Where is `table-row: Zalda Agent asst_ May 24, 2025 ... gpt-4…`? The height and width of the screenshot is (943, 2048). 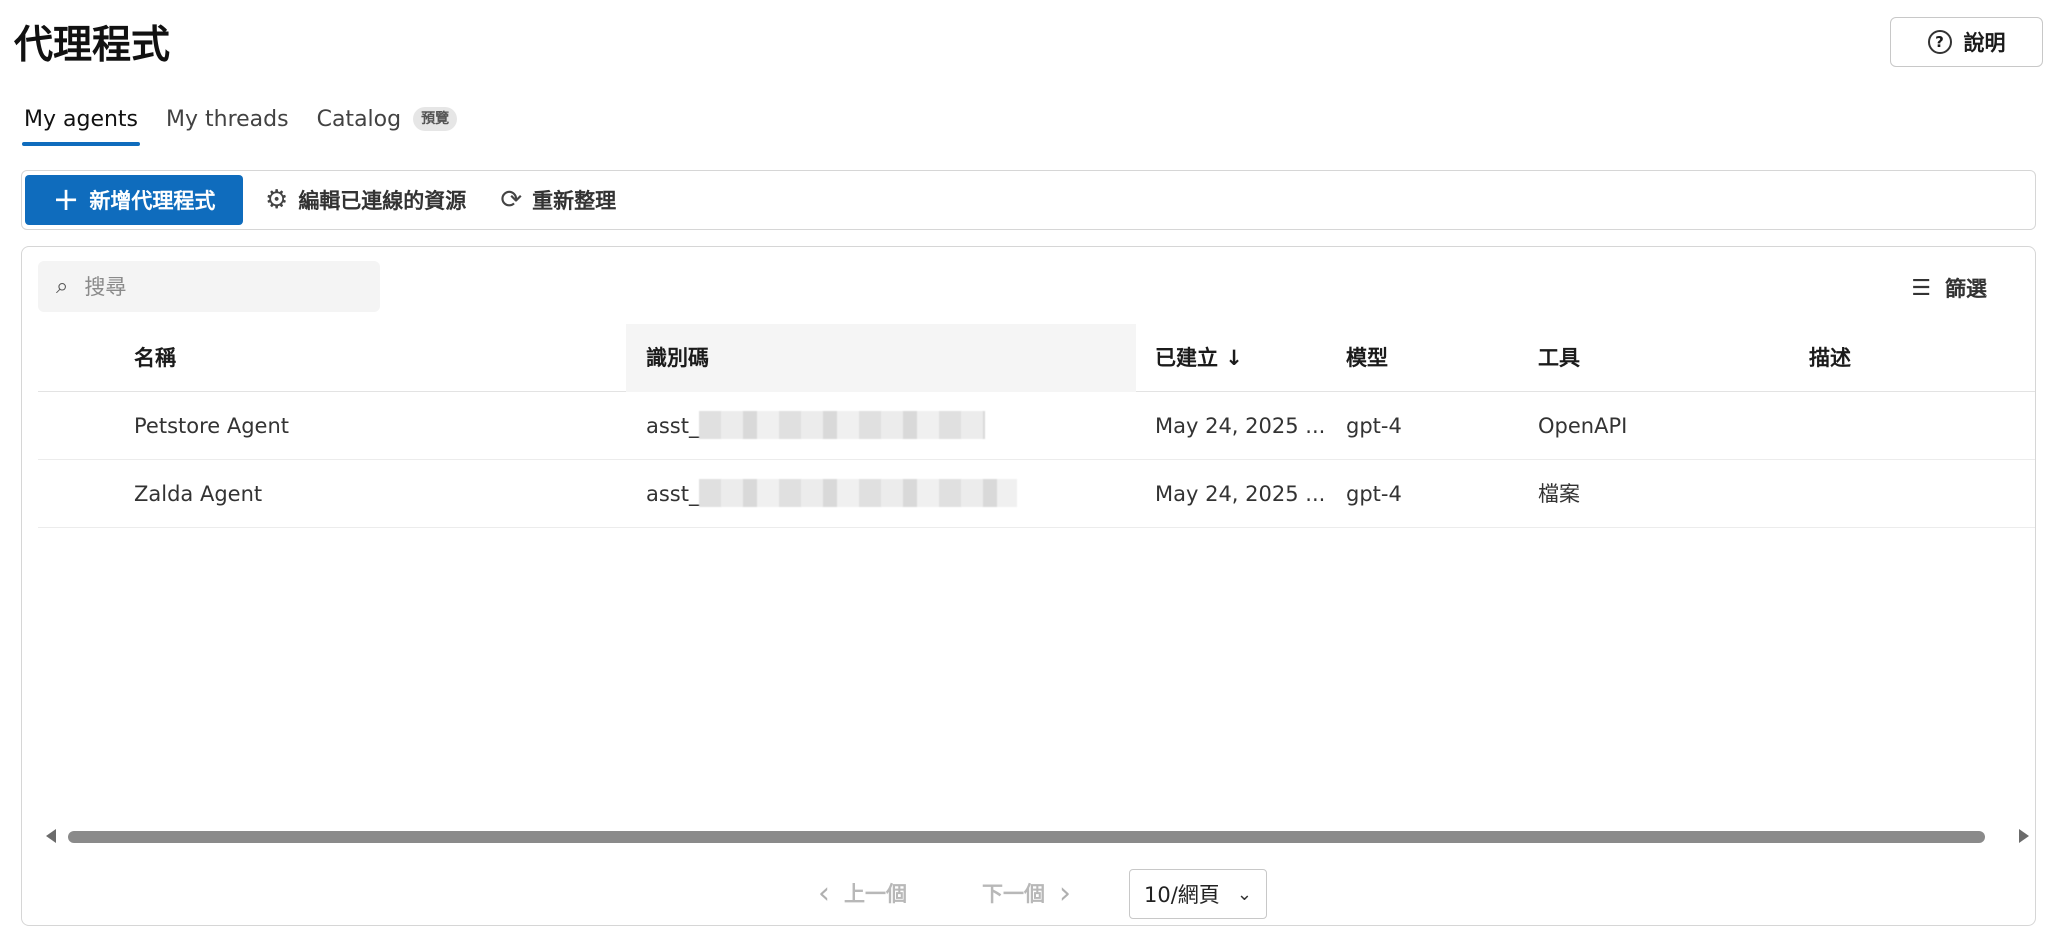 table-row: Zalda Agent asst_ May 24, 2025 ... gpt-4… is located at coordinates (1036, 494).